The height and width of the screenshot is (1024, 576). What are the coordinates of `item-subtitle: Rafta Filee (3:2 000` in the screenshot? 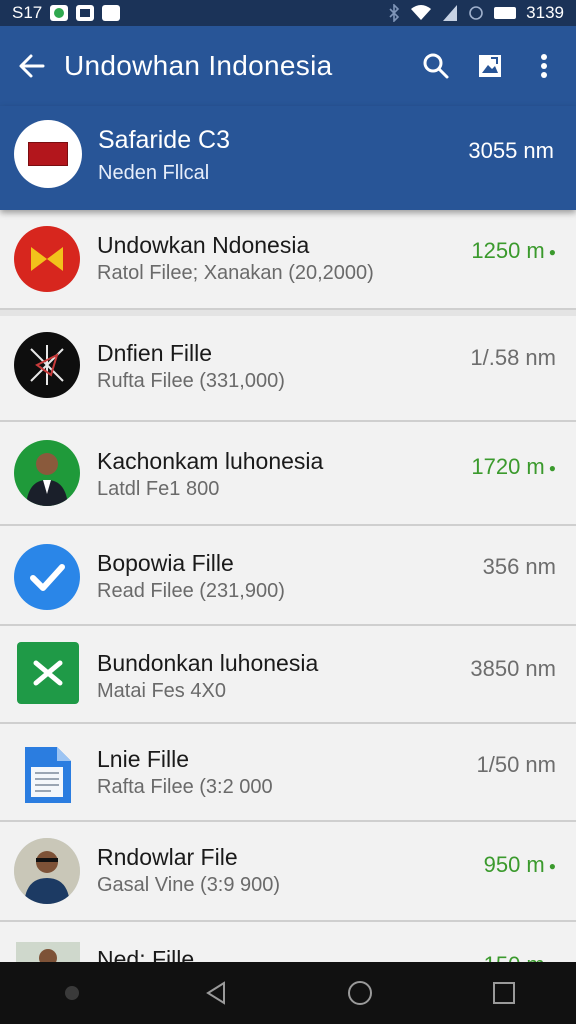 It's located at (185, 787).